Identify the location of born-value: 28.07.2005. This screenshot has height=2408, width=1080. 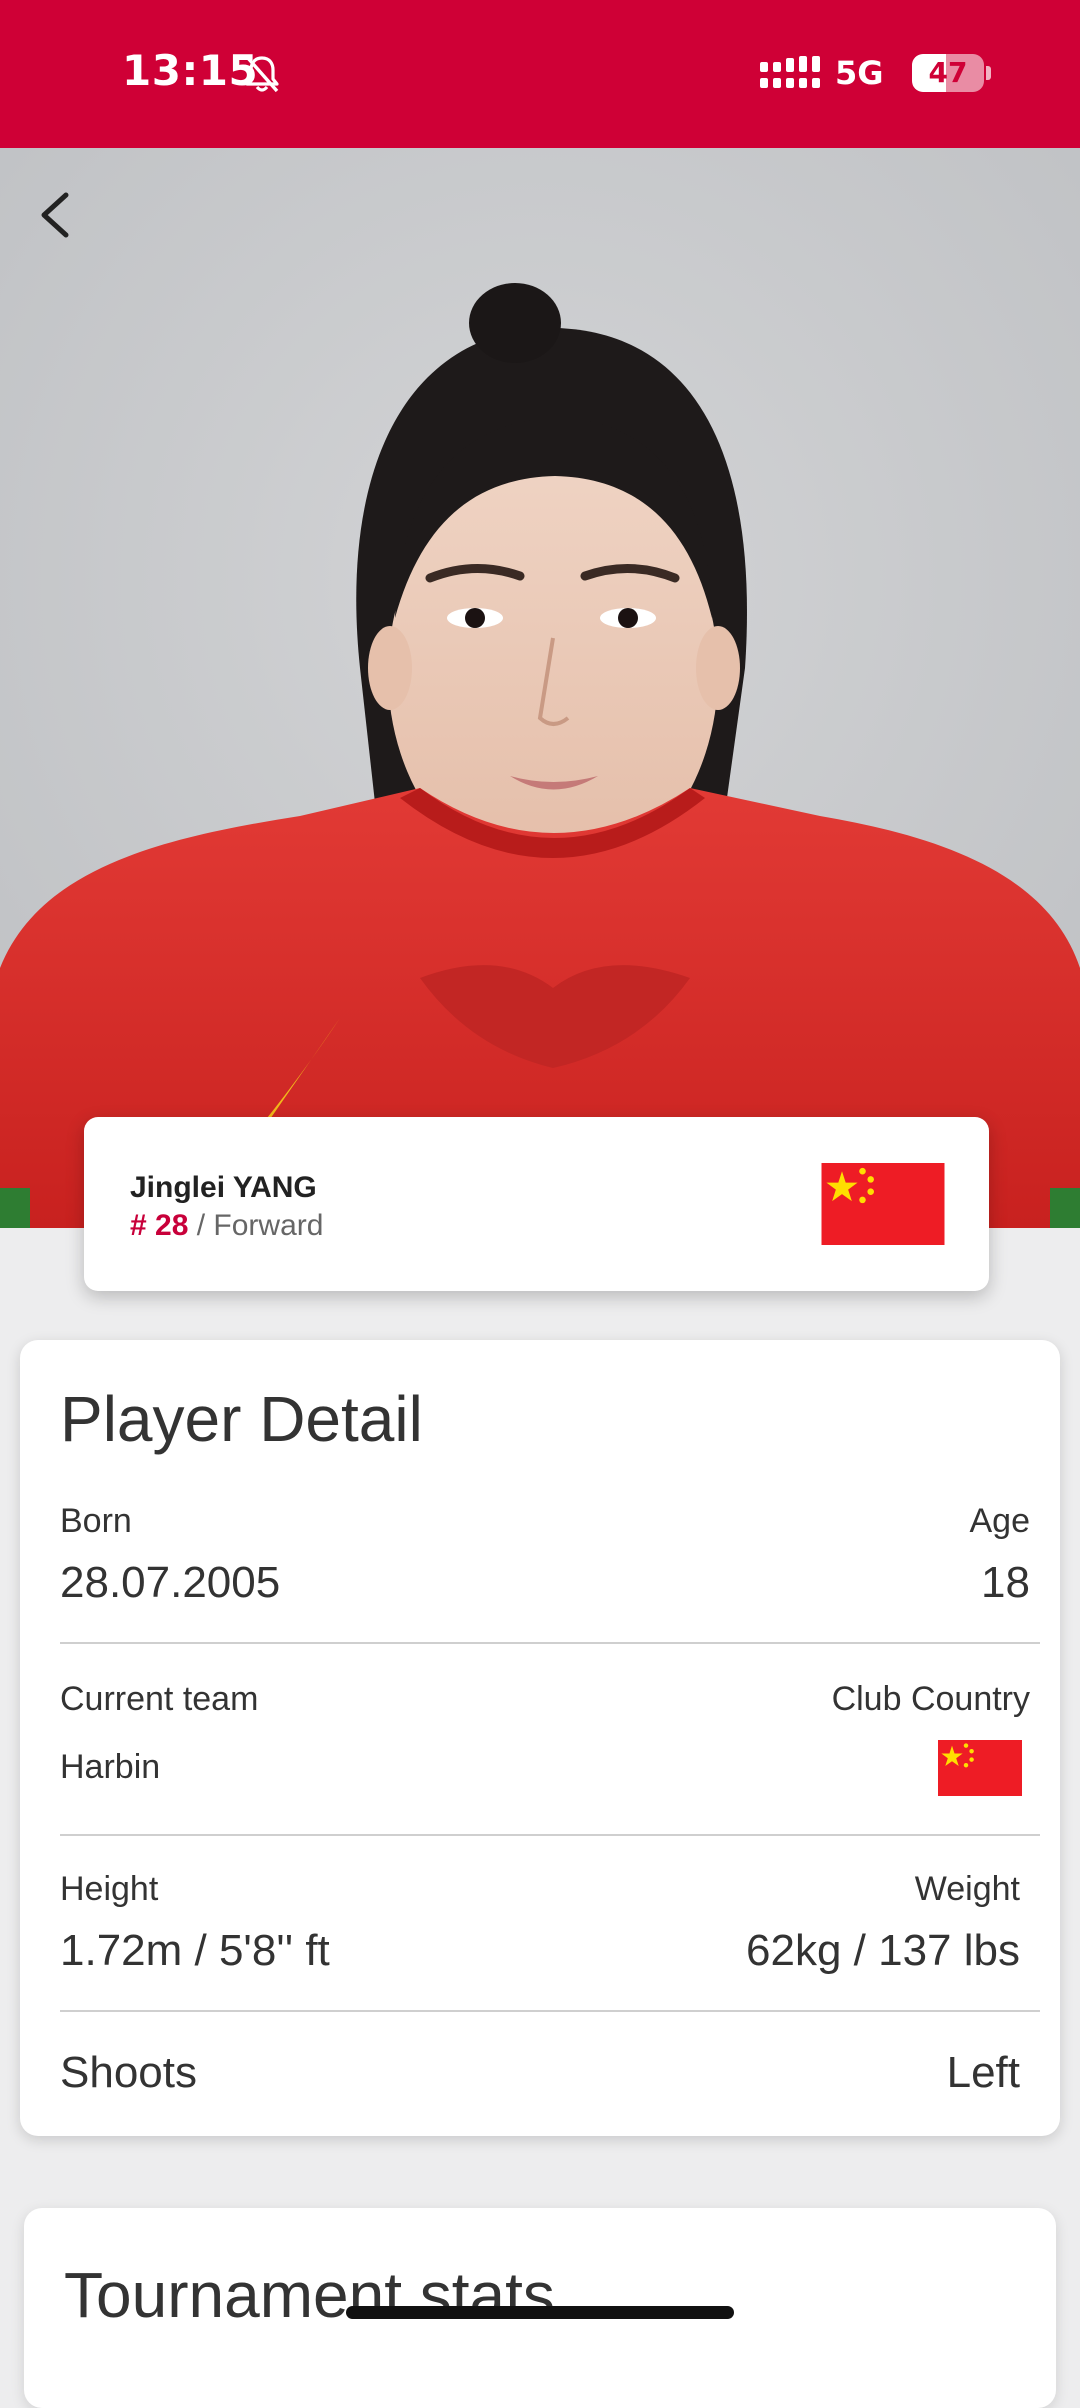
(170, 1582).